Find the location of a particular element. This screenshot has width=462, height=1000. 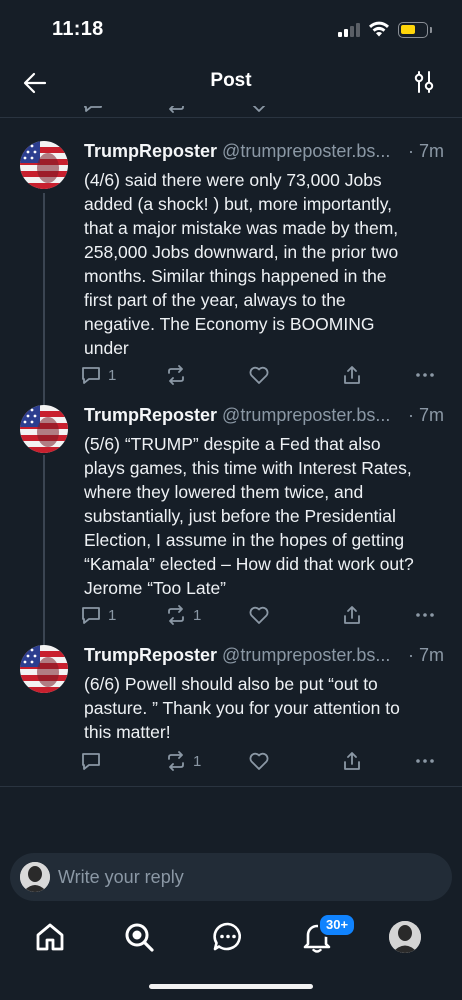

post-text-line: (6/6) Powell should also be put “out to is located at coordinates (231, 684).